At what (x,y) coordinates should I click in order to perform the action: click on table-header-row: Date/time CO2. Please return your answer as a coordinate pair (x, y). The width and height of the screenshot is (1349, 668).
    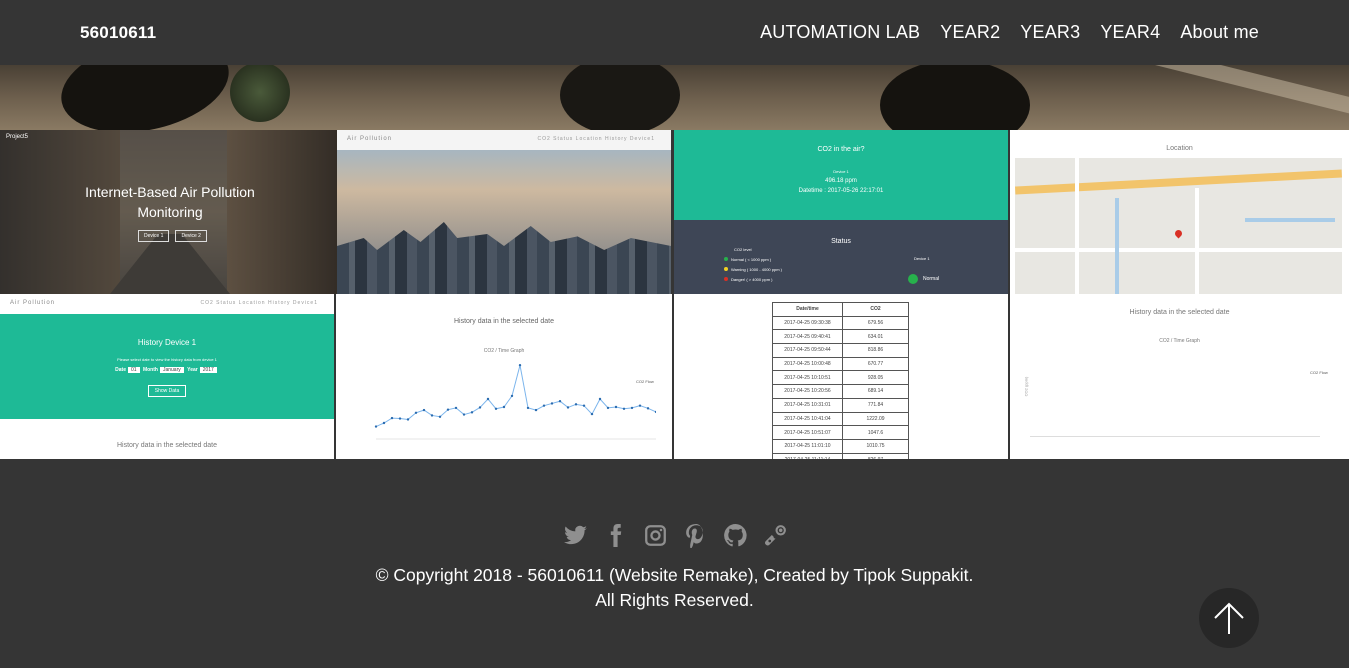
    Looking at the image, I should click on (840, 309).